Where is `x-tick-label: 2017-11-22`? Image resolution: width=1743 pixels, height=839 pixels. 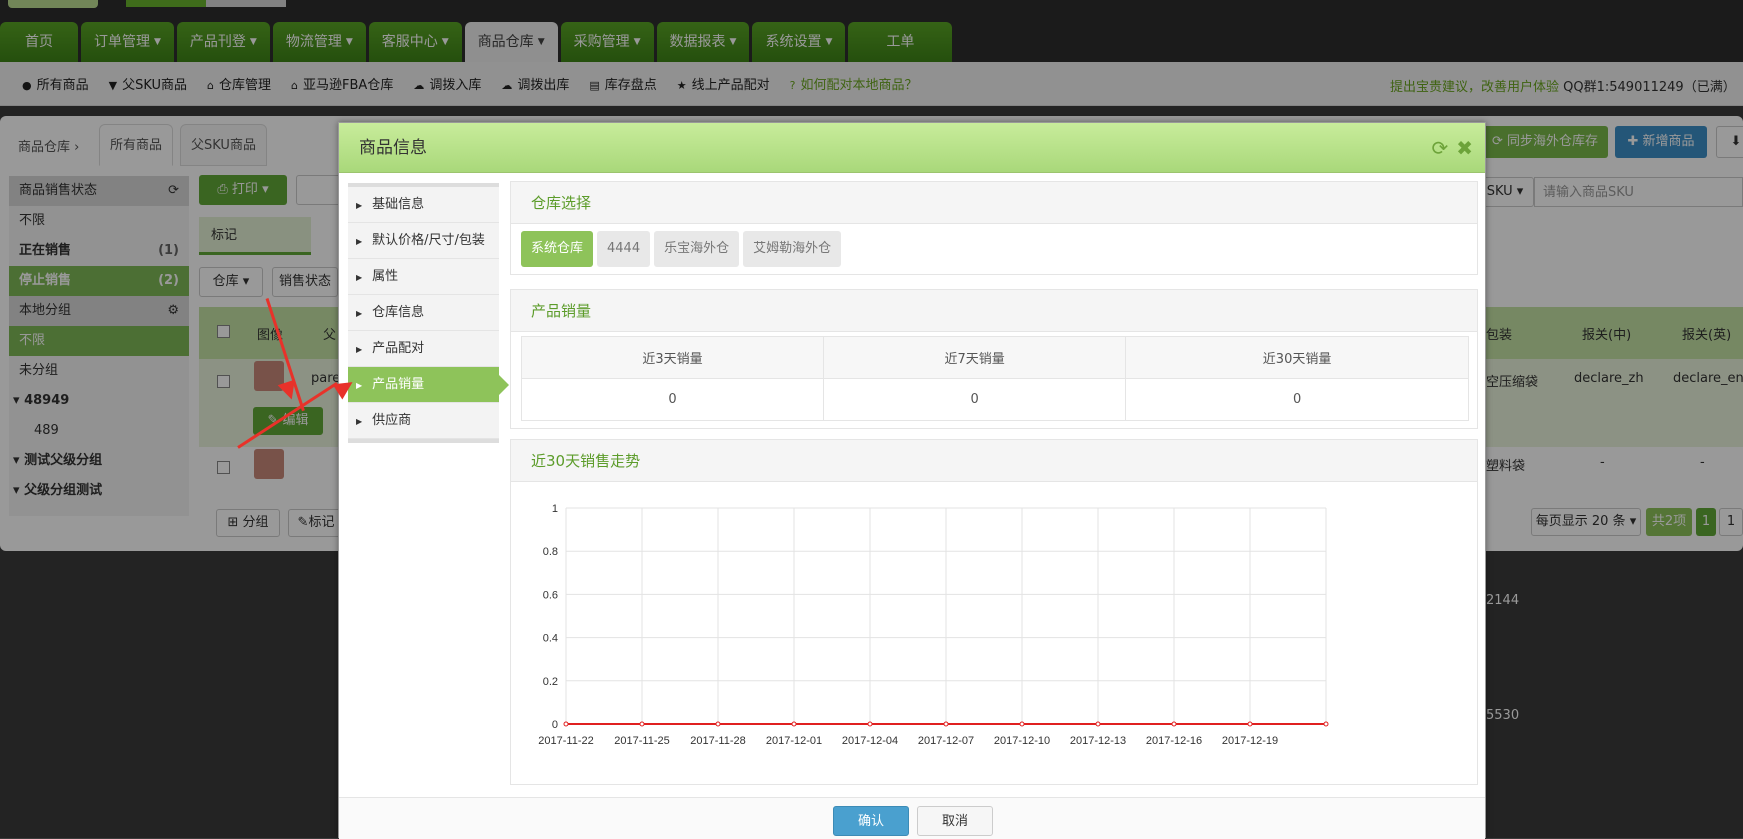
x-tick-label: 2017-11-22 is located at coordinates (565, 741).